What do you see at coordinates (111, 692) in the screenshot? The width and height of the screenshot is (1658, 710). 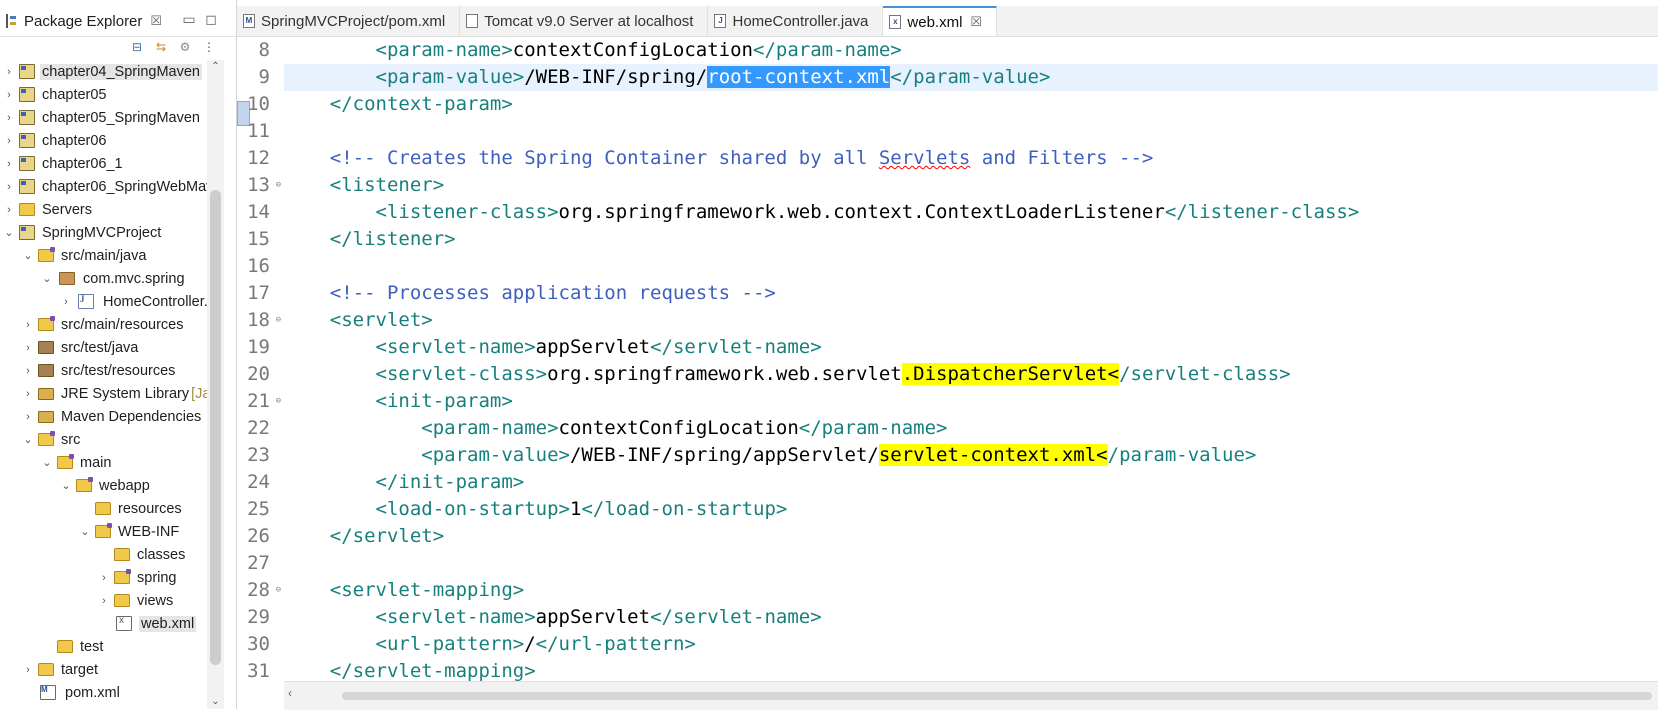 I see `tree-item: pom.xml` at bounding box center [111, 692].